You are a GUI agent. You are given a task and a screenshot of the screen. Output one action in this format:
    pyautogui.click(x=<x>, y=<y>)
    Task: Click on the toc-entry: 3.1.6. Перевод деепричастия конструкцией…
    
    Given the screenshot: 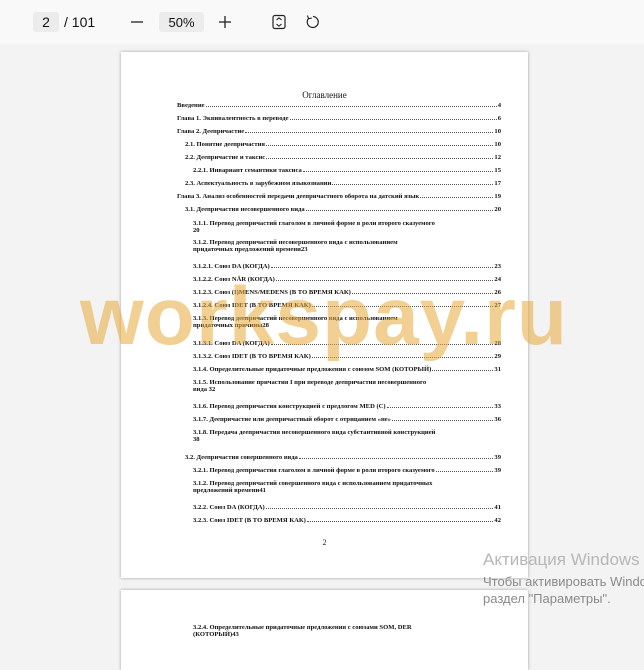 What is the action you would take?
    pyautogui.click(x=347, y=406)
    